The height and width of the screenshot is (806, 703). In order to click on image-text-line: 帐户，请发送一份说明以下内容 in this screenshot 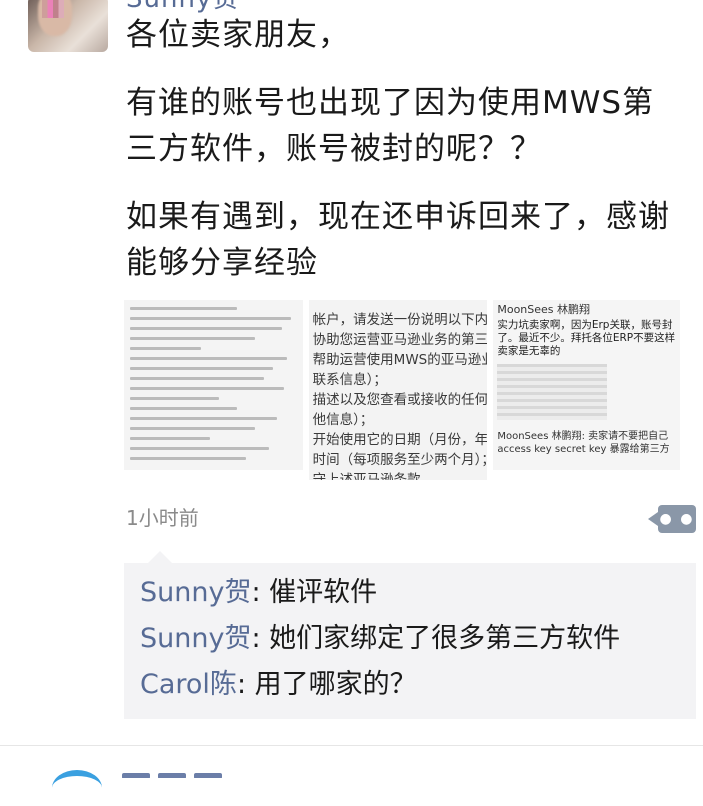, I will do `click(400, 320)`.